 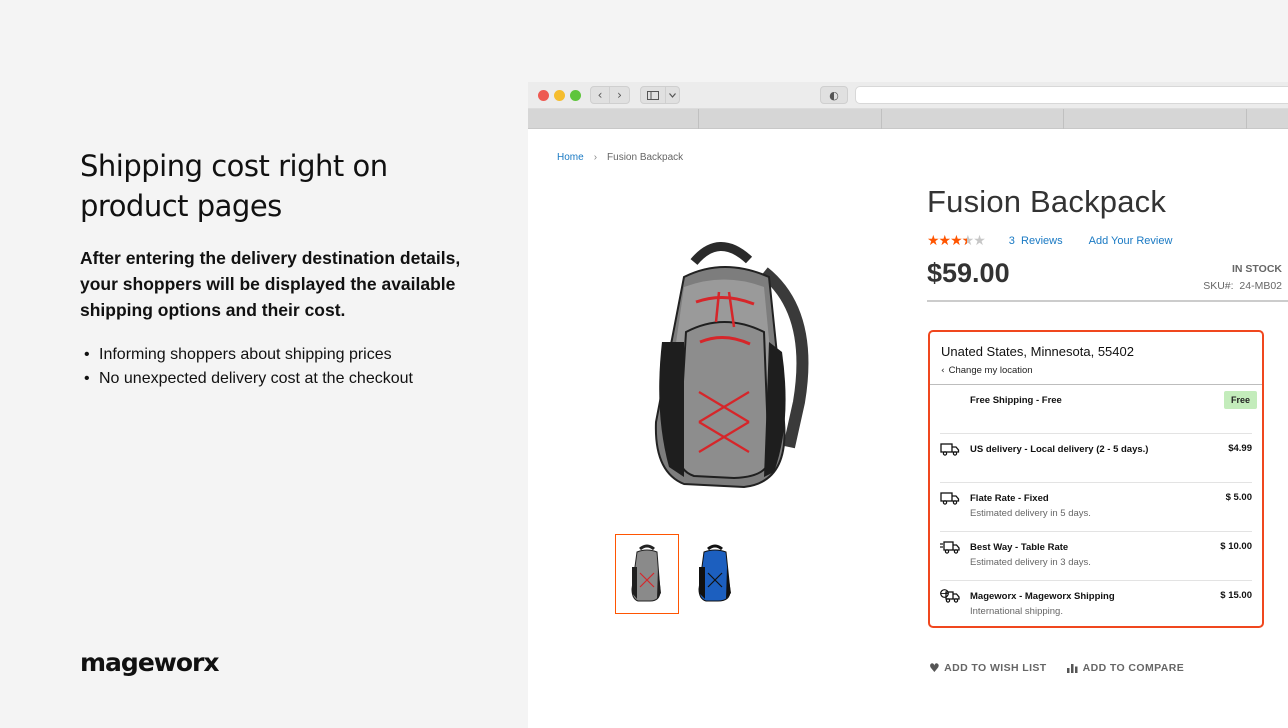 I want to click on zoom-window-button, so click(x=575, y=95).